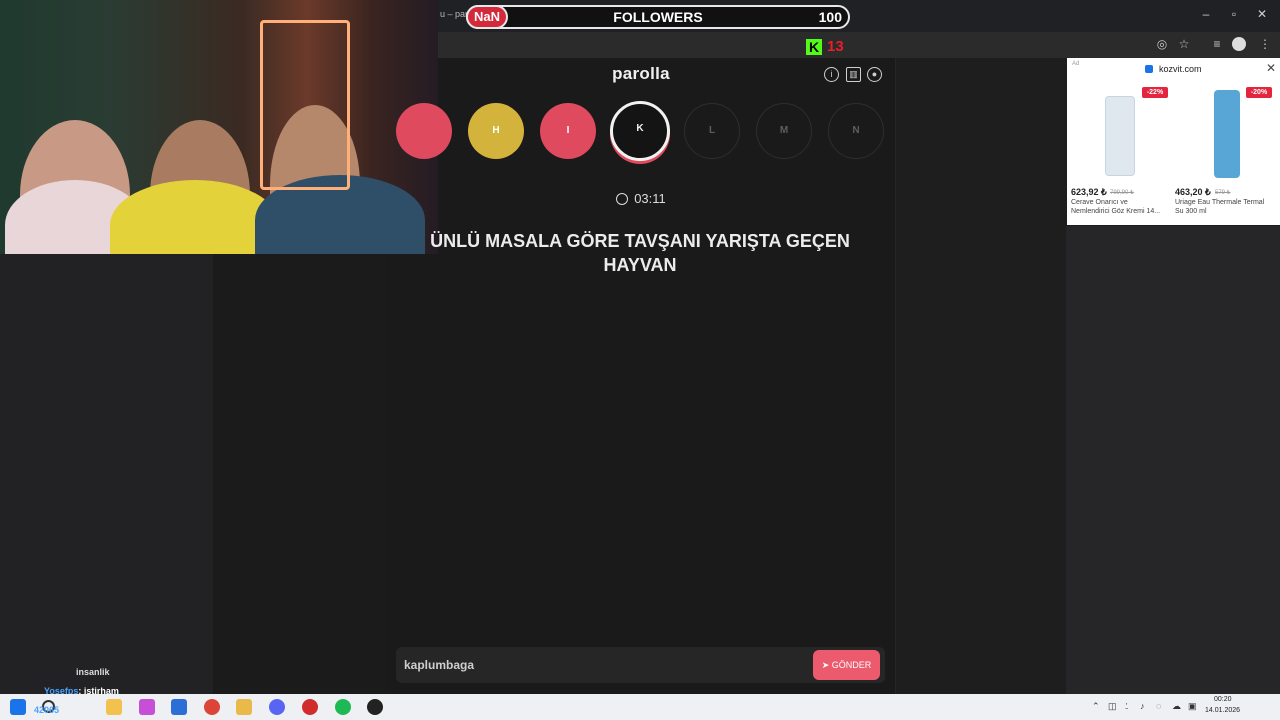 The height and width of the screenshot is (720, 1280). I want to click on neon-frame, so click(305, 105).